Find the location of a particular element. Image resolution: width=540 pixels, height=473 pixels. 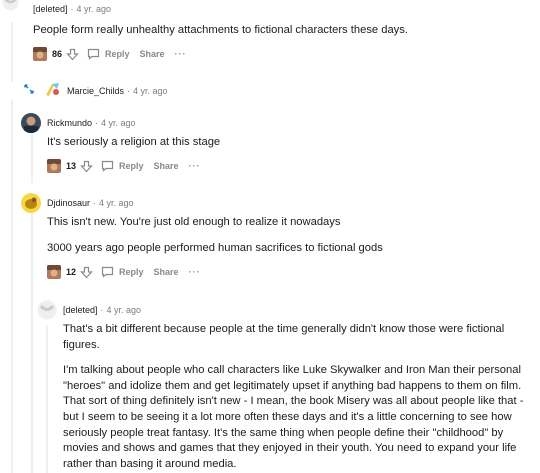

comment-author: Rickmundo is located at coordinates (69, 123).